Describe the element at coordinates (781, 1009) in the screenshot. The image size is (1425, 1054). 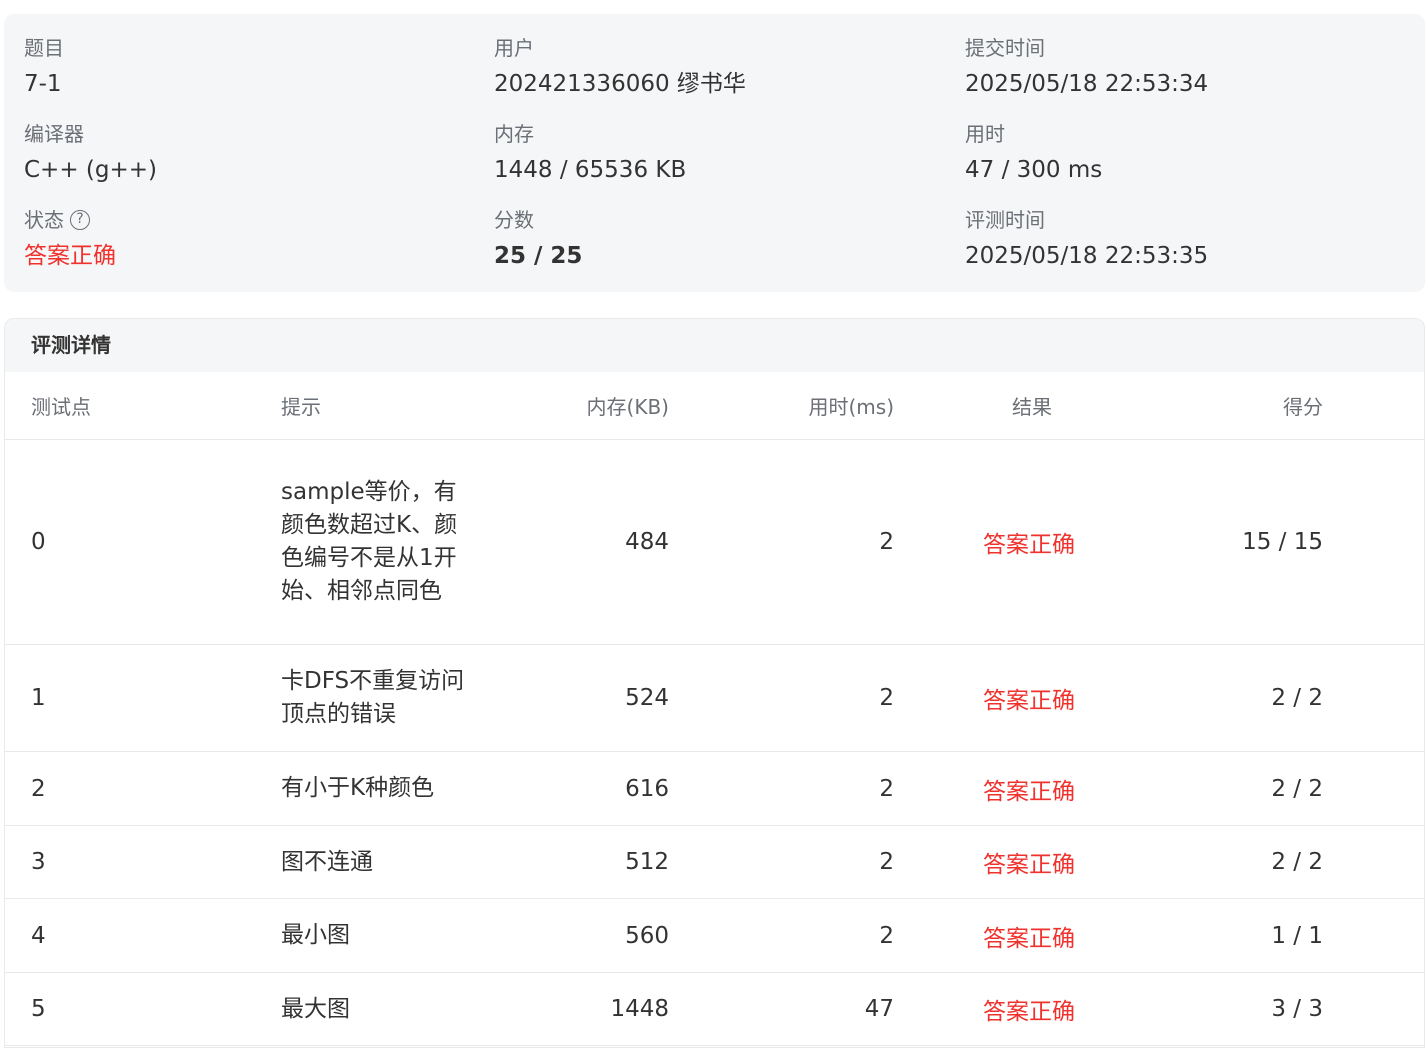
I see `cell-time: 47` at that location.